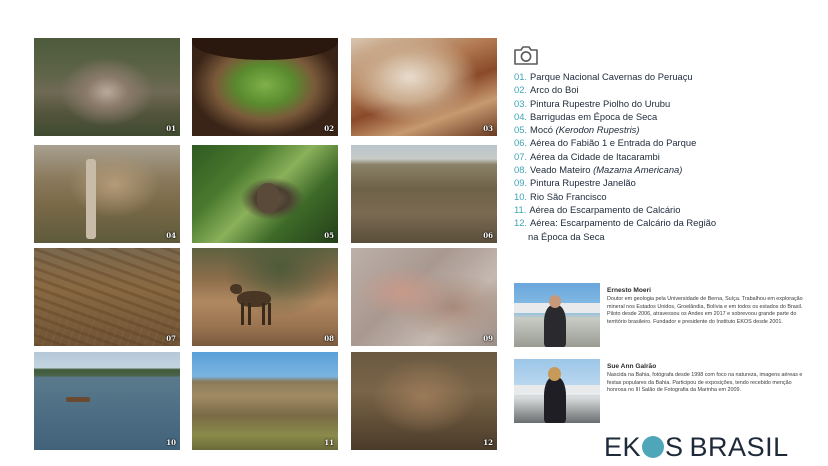 The height and width of the screenshot is (466, 828). What do you see at coordinates (603, 76) in the screenshot?
I see `legend-item: 01. Parque Nacional Cavernas do Peruaçu` at bounding box center [603, 76].